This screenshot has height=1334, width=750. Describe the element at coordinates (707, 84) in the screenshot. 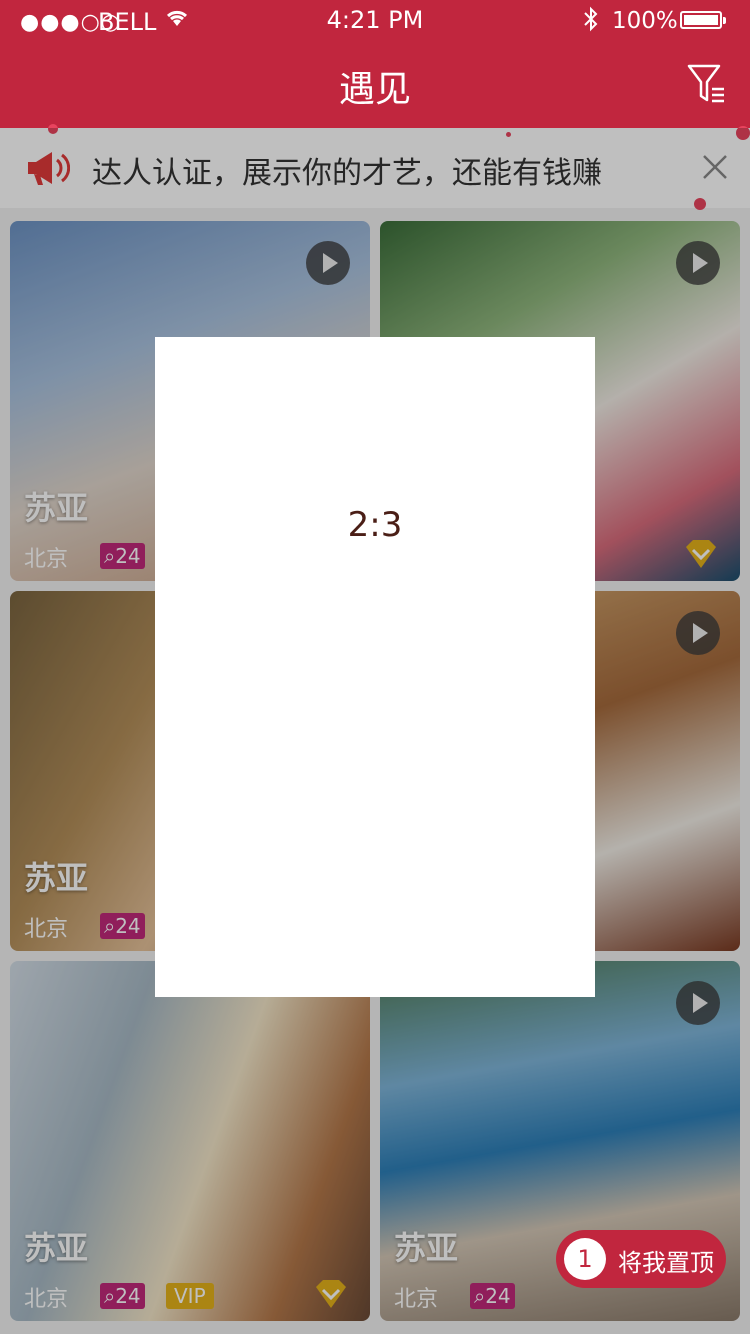

I see `filter-icon` at that location.